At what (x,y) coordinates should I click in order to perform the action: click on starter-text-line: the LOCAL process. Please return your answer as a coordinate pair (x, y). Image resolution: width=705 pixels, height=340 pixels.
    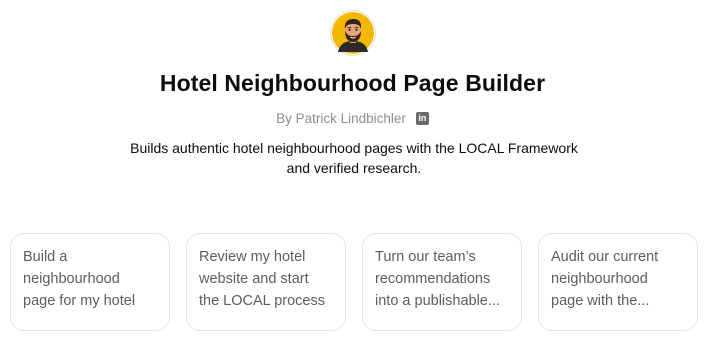
    Looking at the image, I should click on (262, 301).